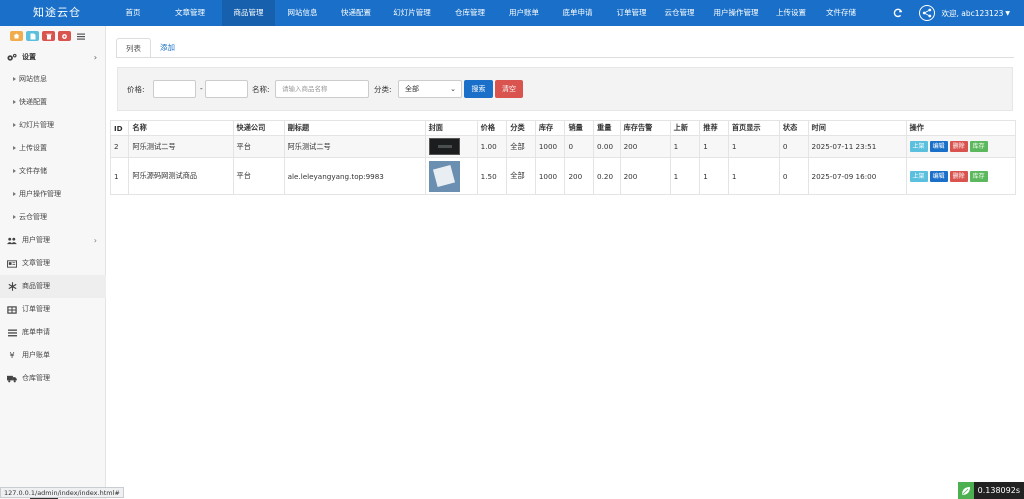 This screenshot has width=1024, height=499. Describe the element at coordinates (190, 13) in the screenshot. I see `nav-item-articles: 文章管理` at that location.